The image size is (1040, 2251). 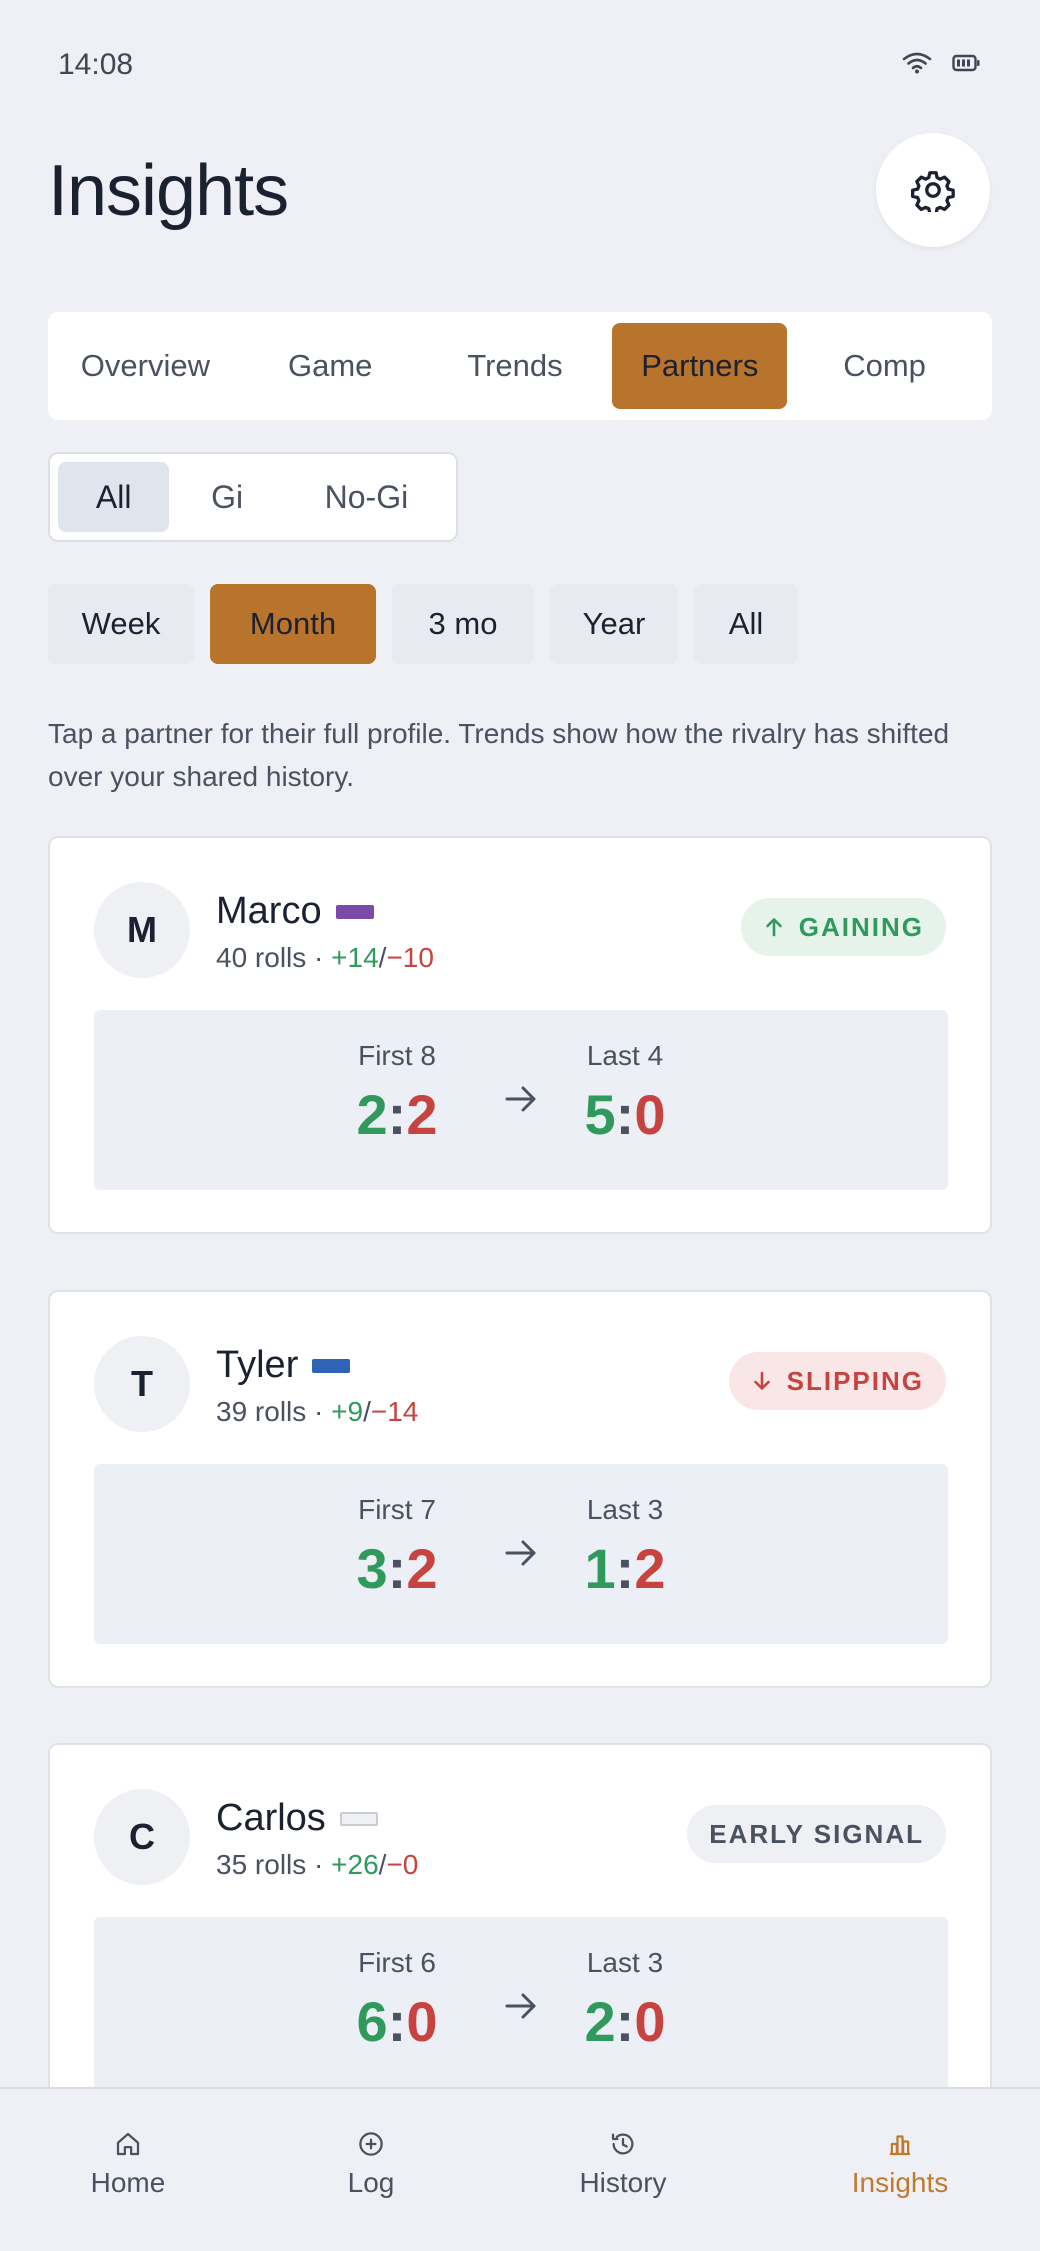 I want to click on first-label: First 7, so click(x=397, y=1509).